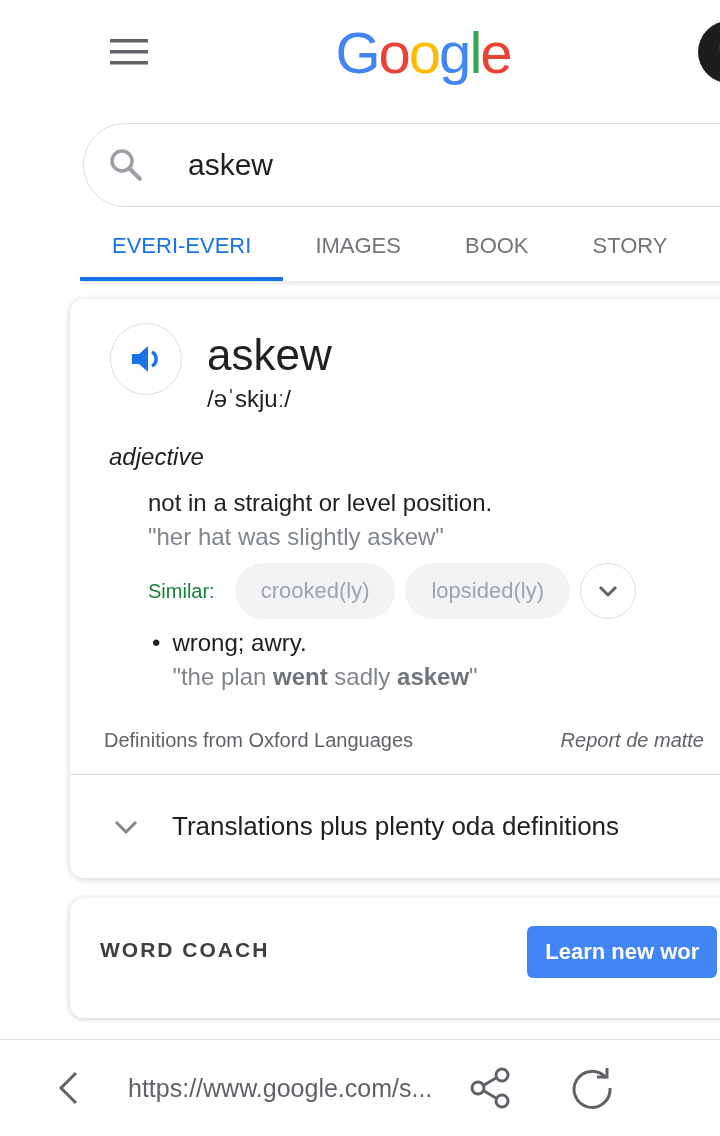 The height and width of the screenshot is (1136, 720). What do you see at coordinates (490, 1088) in the screenshot?
I see `share-icon` at bounding box center [490, 1088].